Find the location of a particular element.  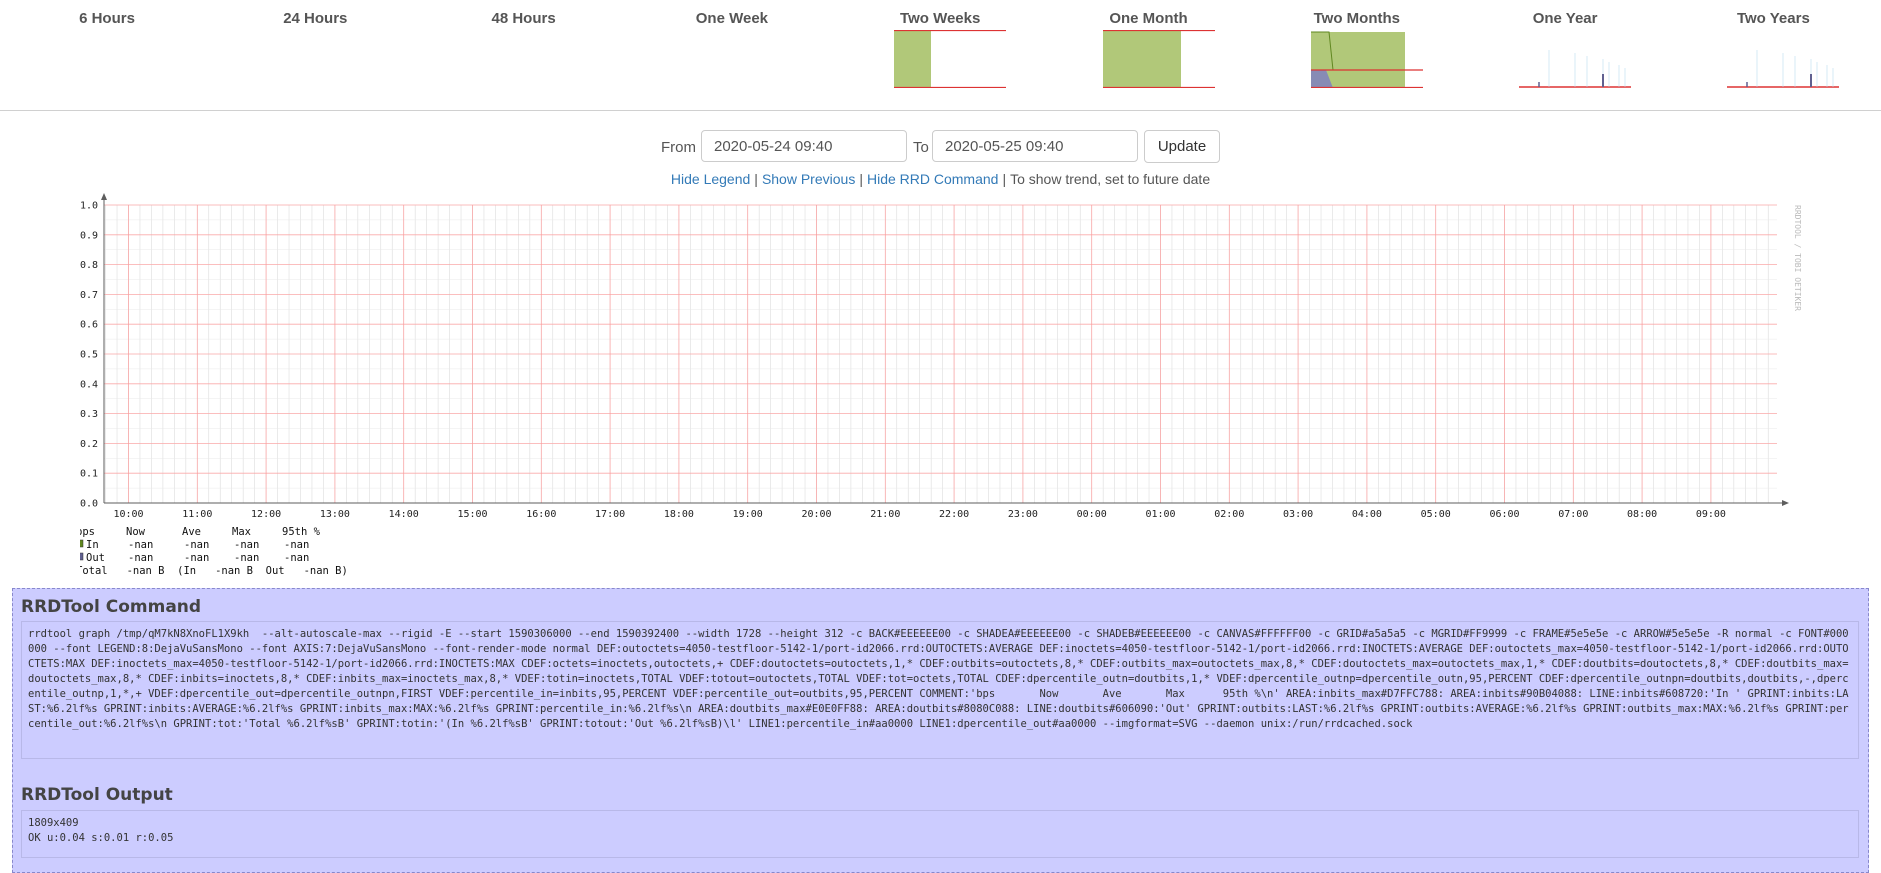

period-8: Two Years is located at coordinates (1773, 49).